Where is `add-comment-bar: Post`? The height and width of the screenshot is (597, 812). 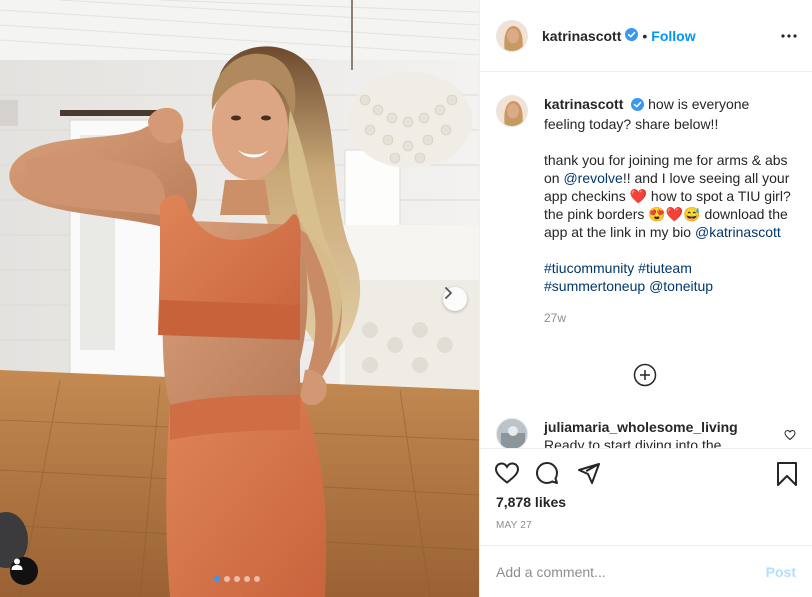
add-comment-bar: Post is located at coordinates (646, 571).